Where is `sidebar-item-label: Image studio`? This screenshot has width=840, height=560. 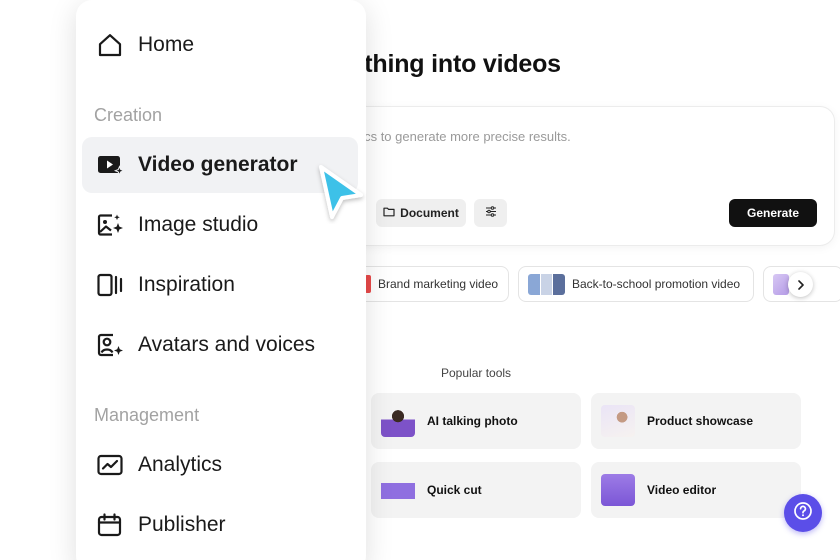
sidebar-item-label: Image studio is located at coordinates (198, 224).